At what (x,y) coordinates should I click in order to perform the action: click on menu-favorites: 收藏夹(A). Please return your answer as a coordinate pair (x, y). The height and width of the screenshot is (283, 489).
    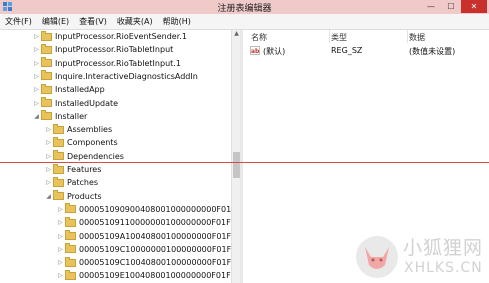
    Looking at the image, I should click on (135, 21).